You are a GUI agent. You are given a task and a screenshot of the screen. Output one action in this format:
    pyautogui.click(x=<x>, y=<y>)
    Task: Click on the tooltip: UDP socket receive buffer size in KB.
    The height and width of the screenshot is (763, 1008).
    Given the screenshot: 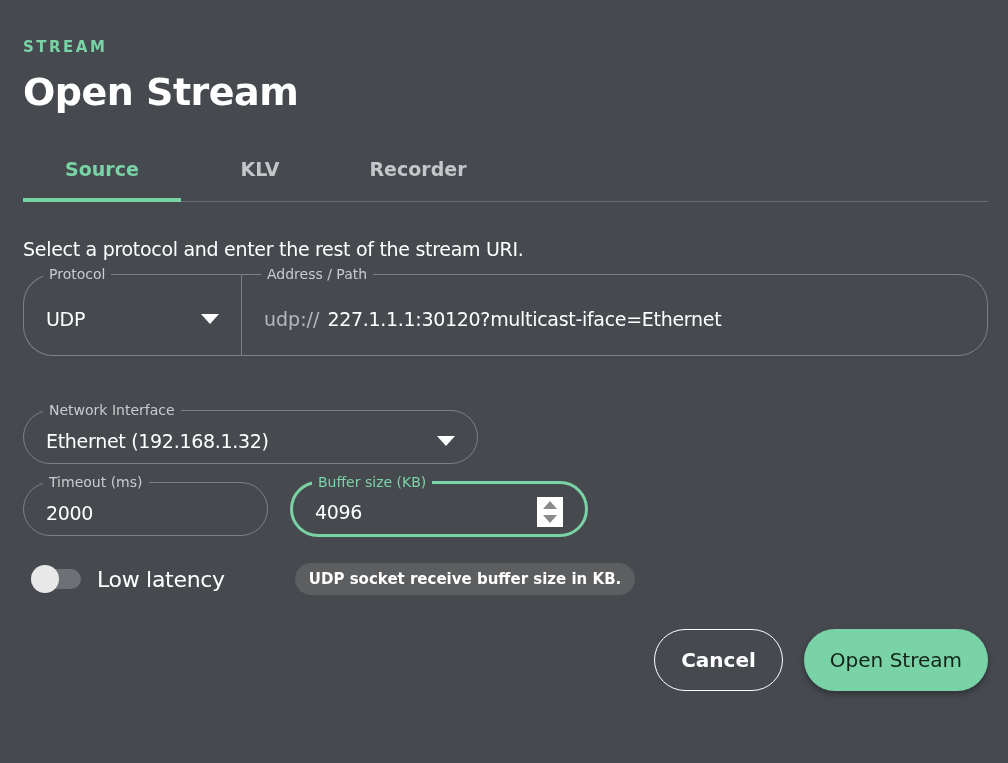 What is the action you would take?
    pyautogui.click(x=465, y=579)
    